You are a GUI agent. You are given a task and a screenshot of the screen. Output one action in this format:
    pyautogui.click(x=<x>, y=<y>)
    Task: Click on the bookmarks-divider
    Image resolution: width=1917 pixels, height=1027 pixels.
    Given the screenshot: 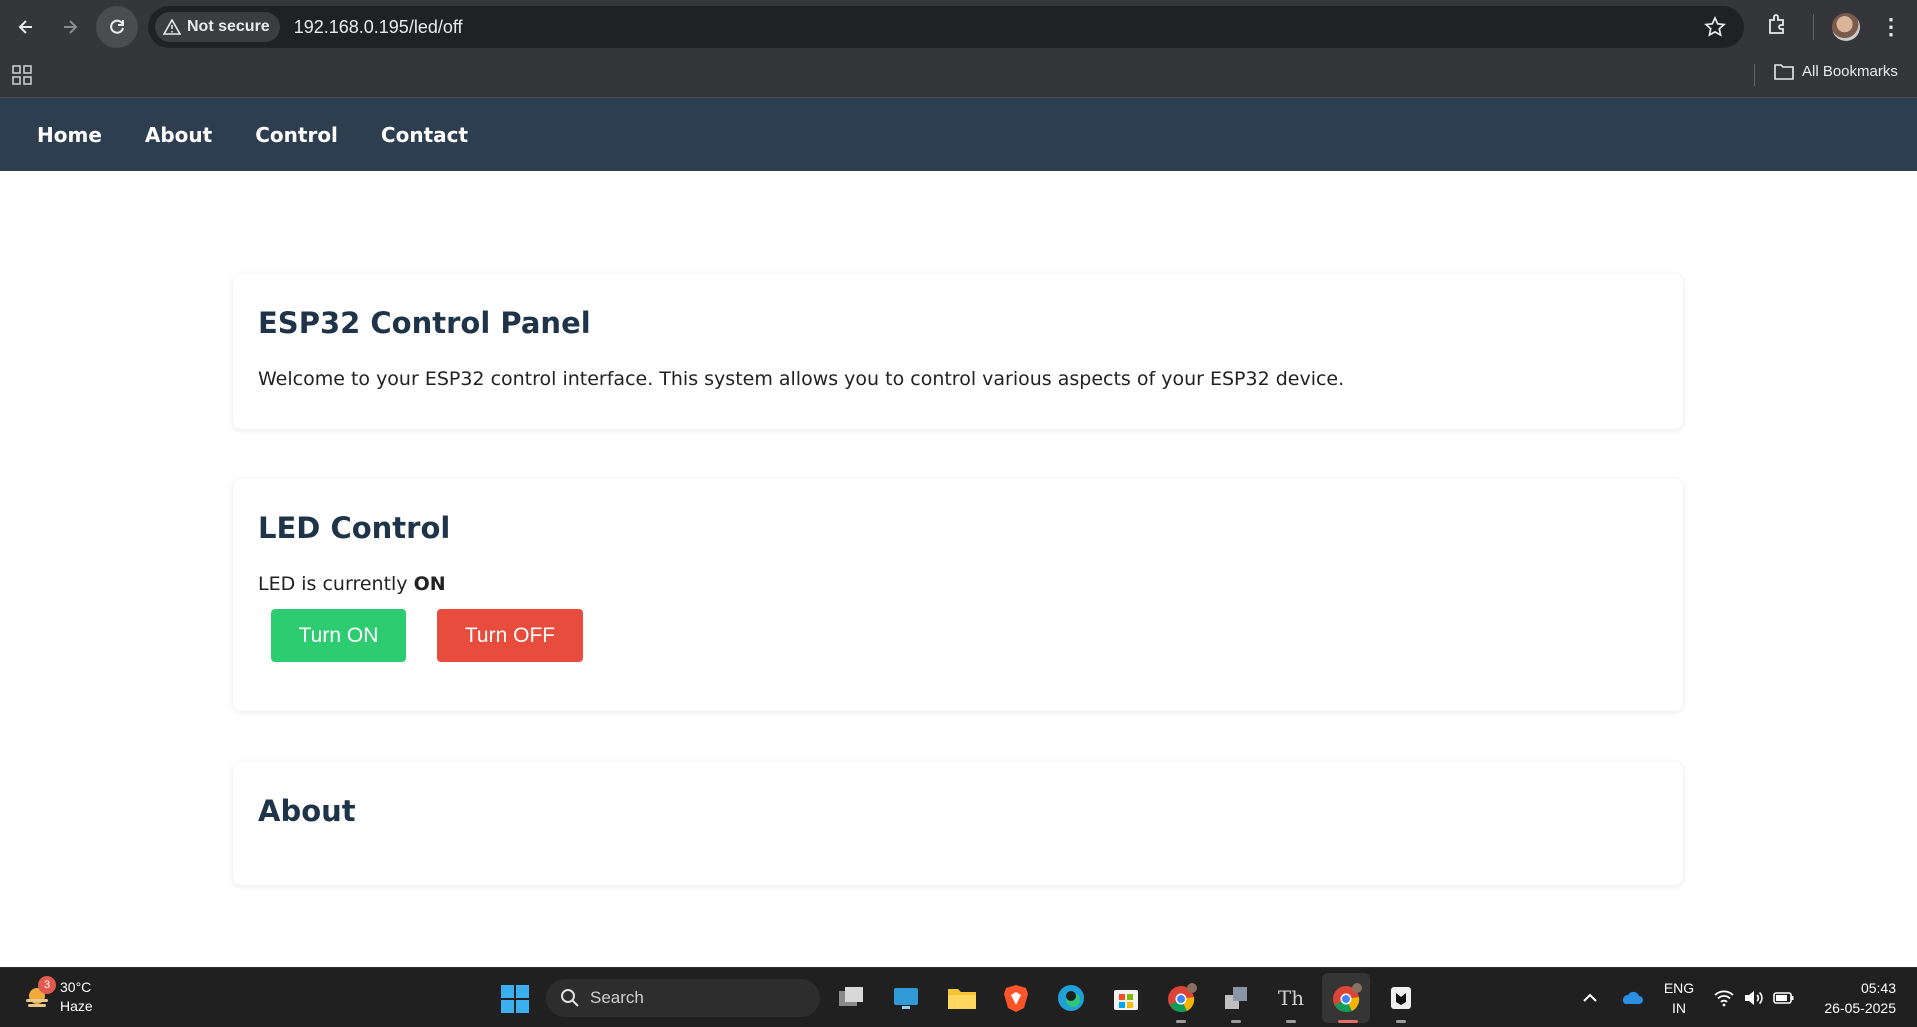 What is the action you would take?
    pyautogui.click(x=1754, y=75)
    